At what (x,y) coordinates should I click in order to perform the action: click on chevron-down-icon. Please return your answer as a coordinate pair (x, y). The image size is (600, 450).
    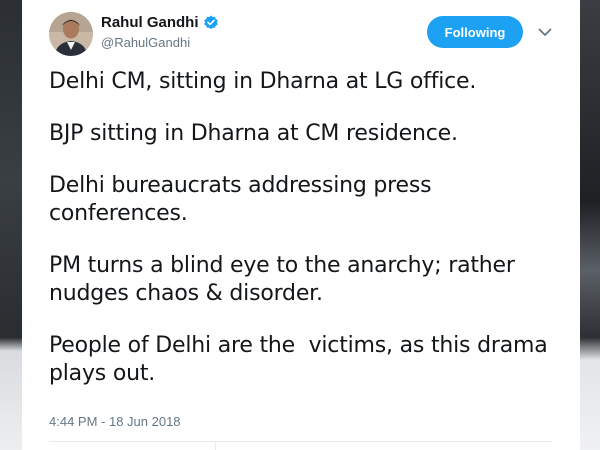
    Looking at the image, I should click on (545, 32).